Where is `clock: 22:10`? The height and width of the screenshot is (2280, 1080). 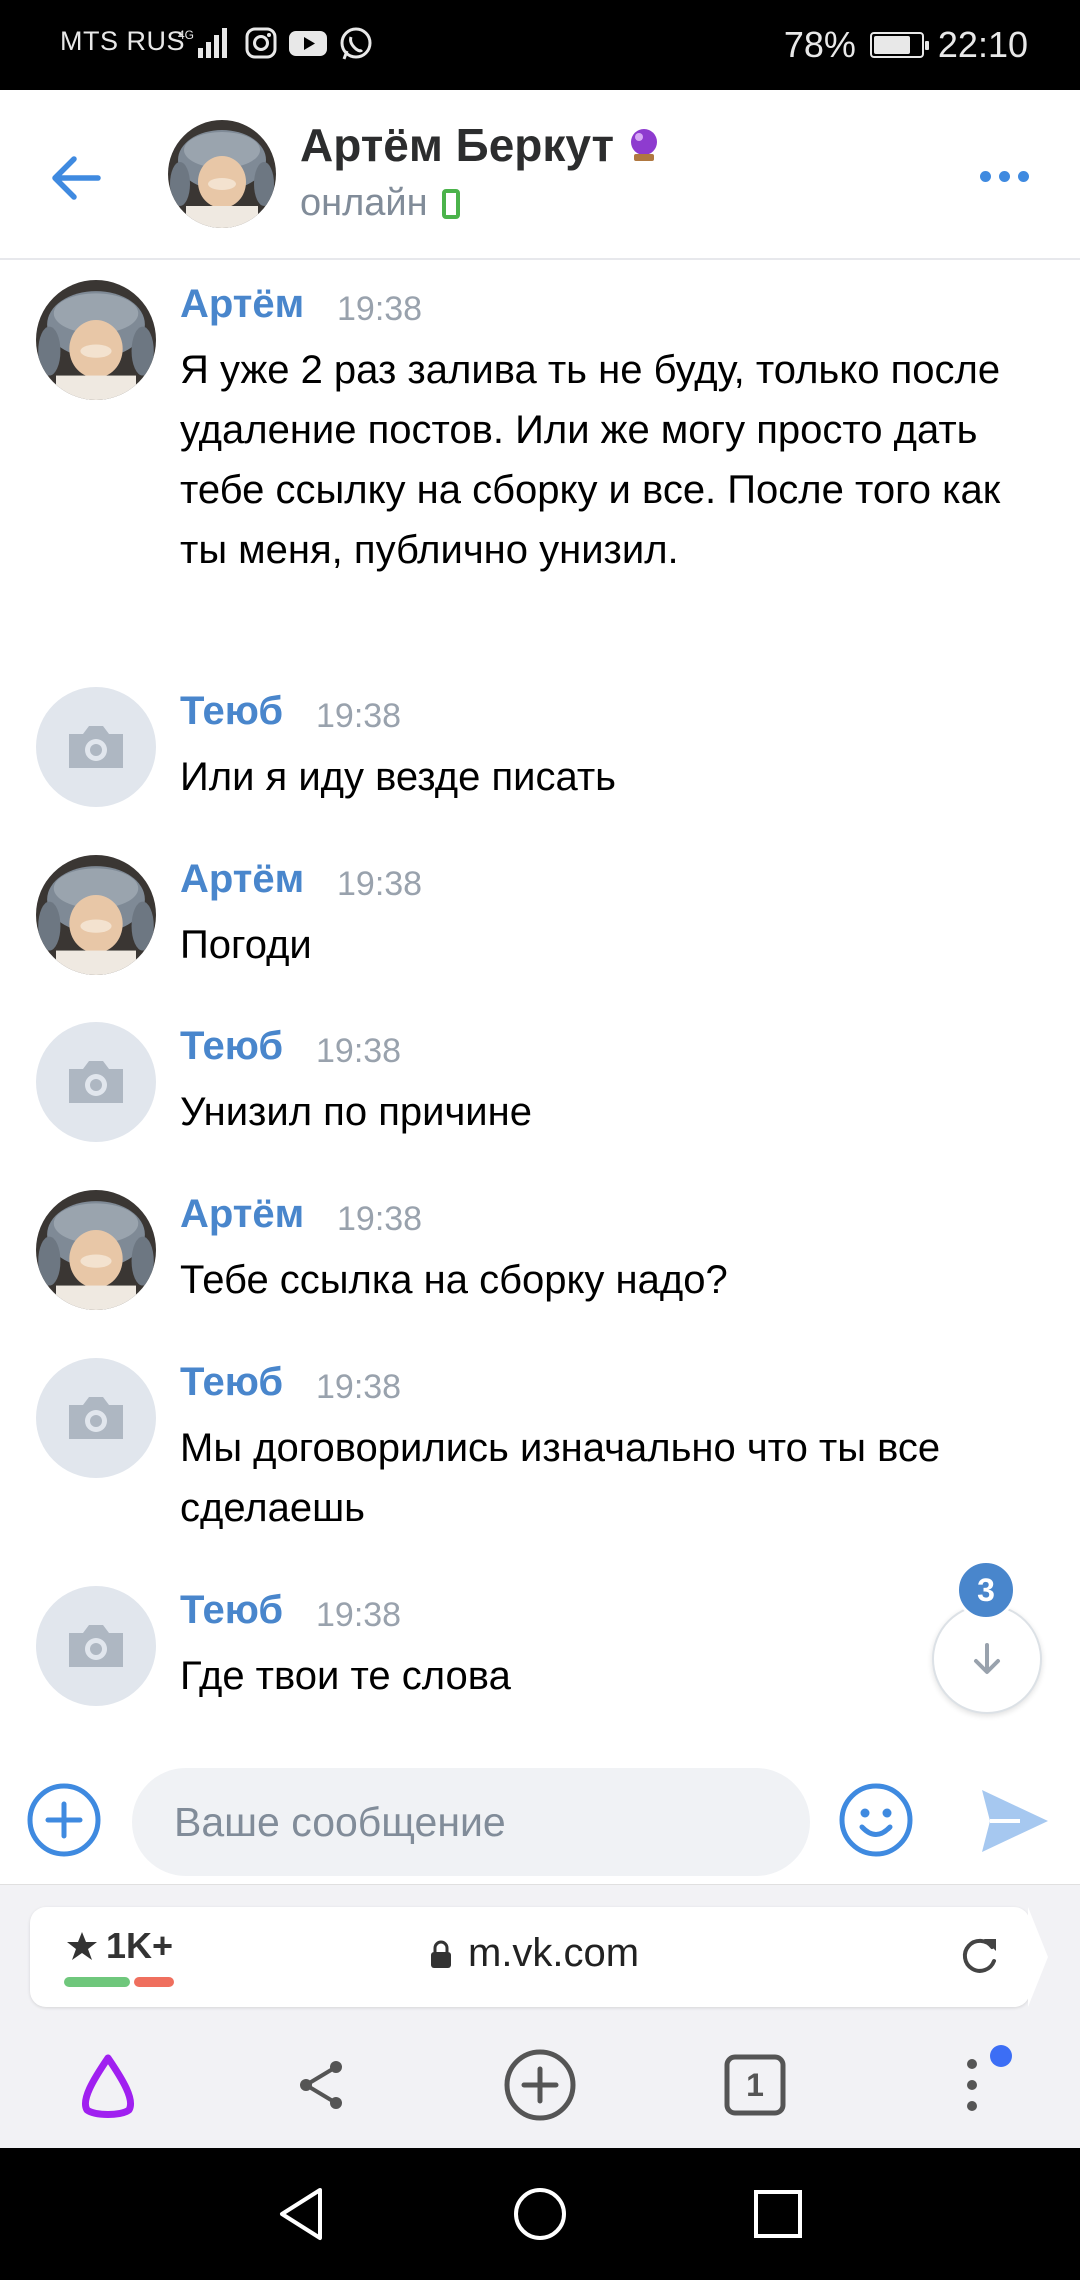 clock: 22:10 is located at coordinates (982, 44).